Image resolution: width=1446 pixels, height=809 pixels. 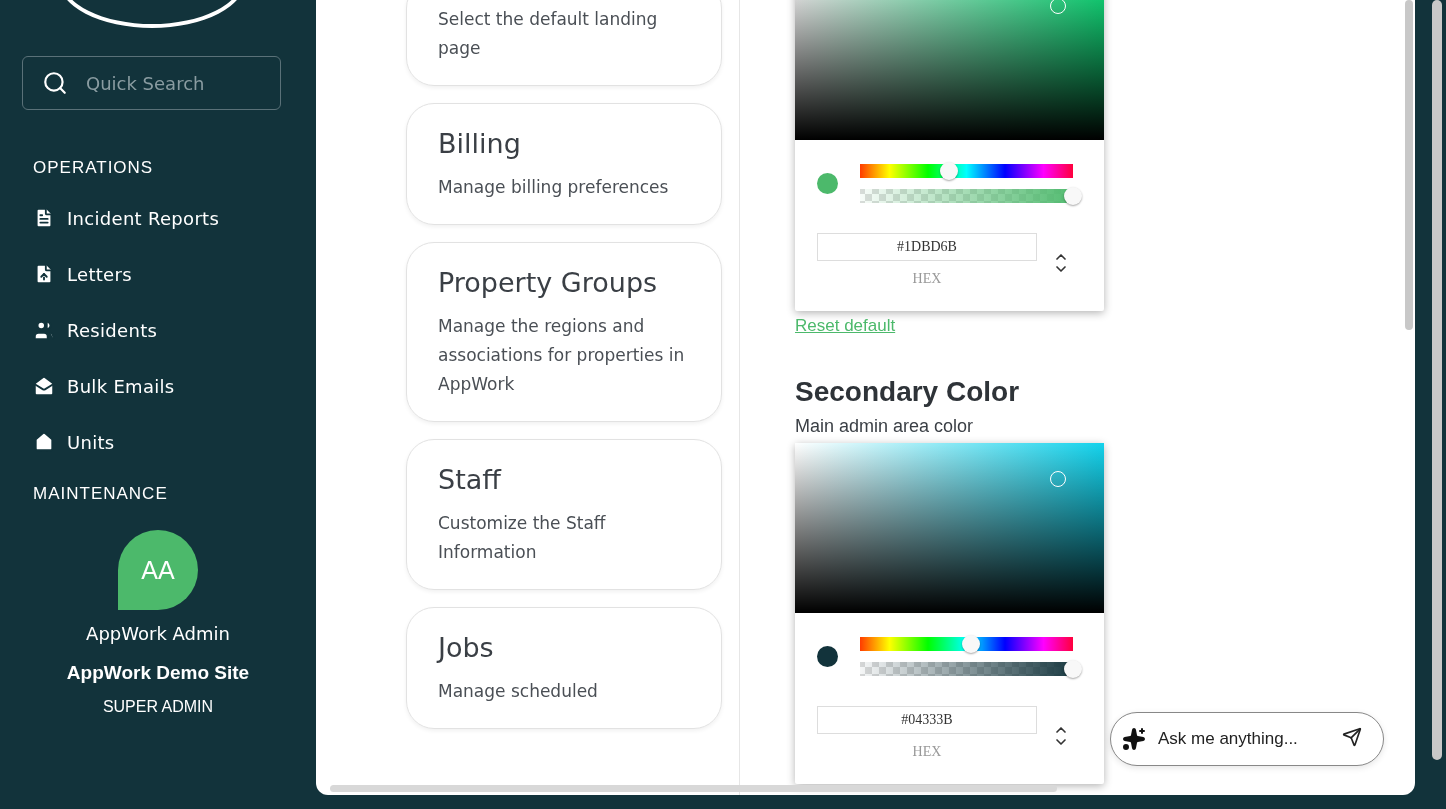 I want to click on color-picker: #04333B HEX, so click(x=949, y=613).